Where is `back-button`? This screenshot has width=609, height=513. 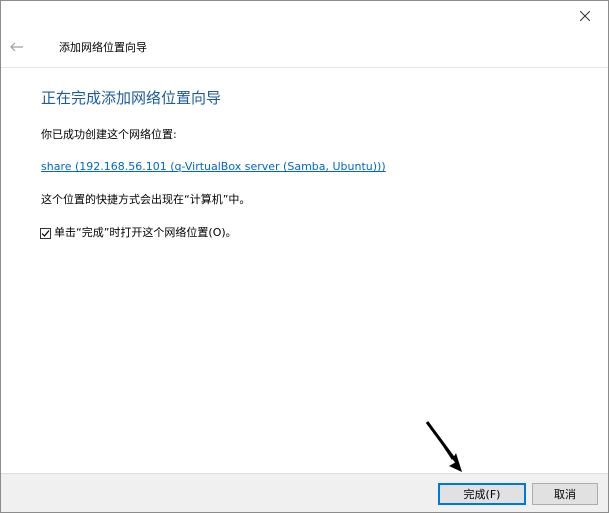 back-button is located at coordinates (17, 47).